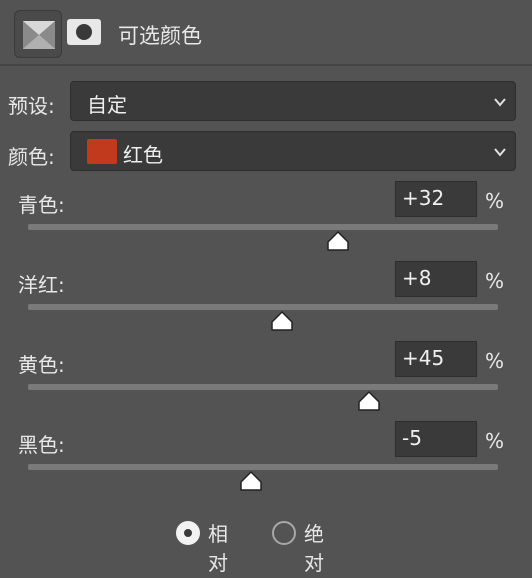 Image resolution: width=532 pixels, height=578 pixels. What do you see at coordinates (436, 279) in the screenshot?
I see `magenta-value-field: +8` at bounding box center [436, 279].